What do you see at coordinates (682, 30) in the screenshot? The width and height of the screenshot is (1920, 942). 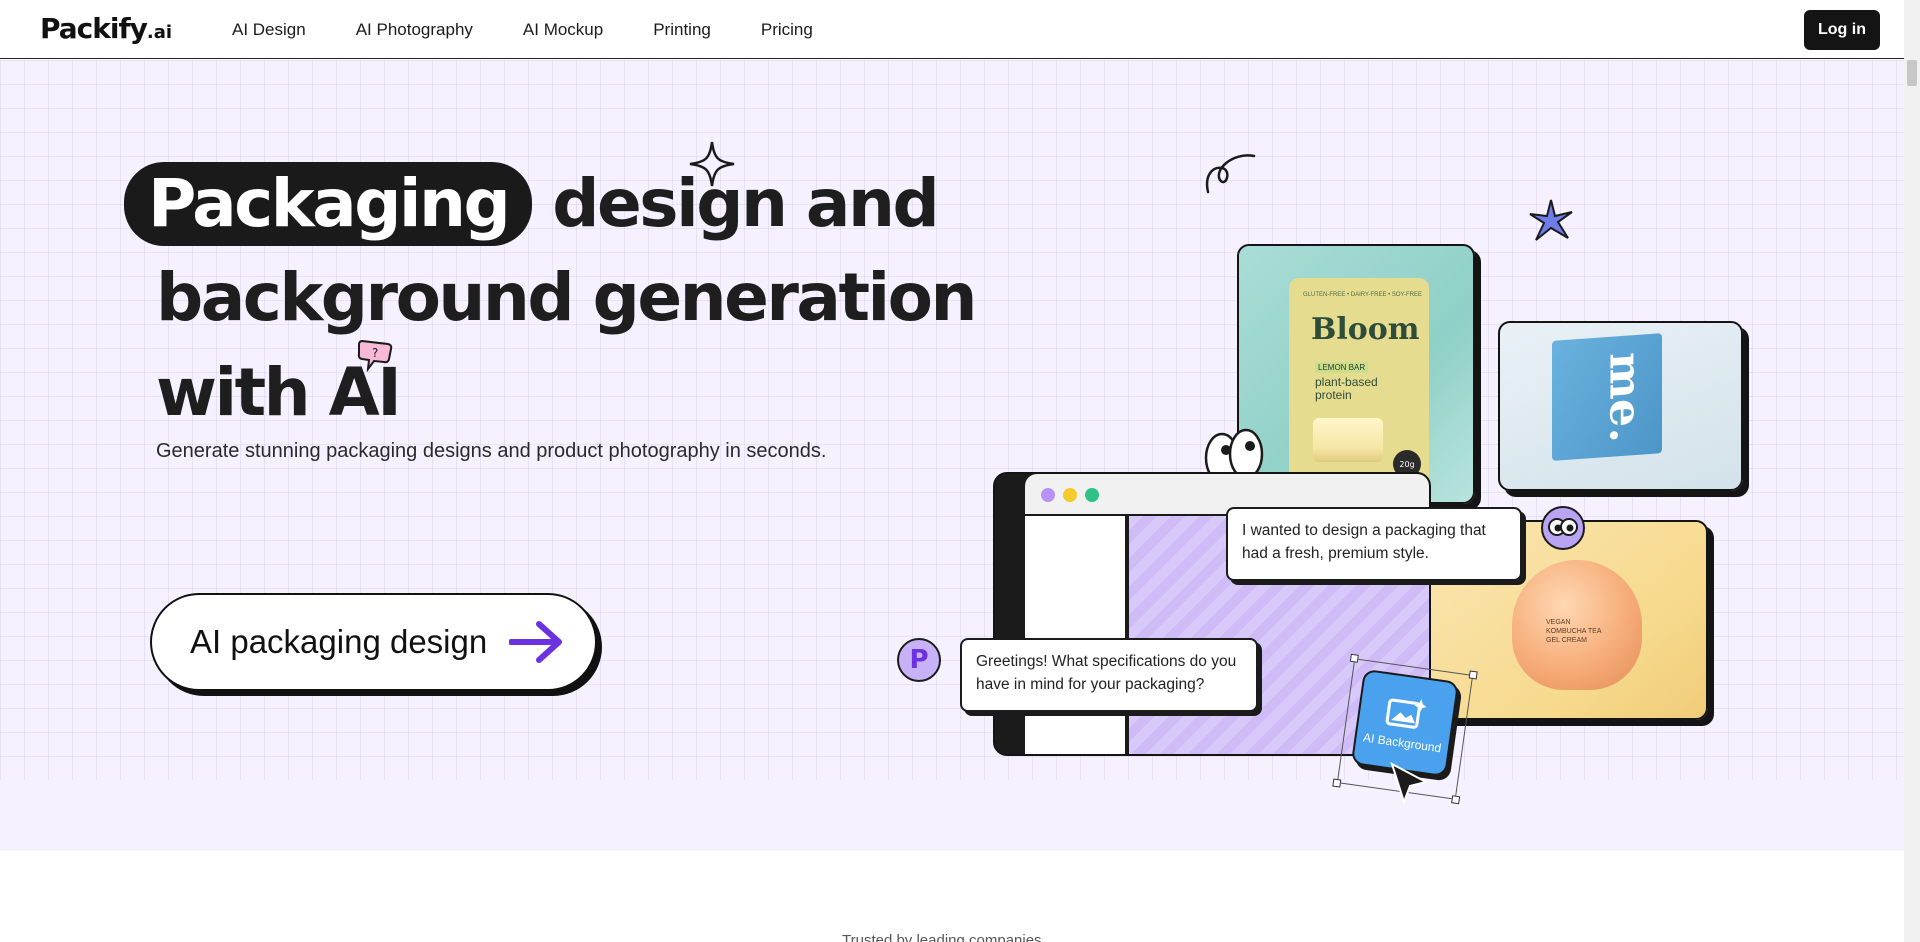 I see `nav-printing: Printing` at bounding box center [682, 30].